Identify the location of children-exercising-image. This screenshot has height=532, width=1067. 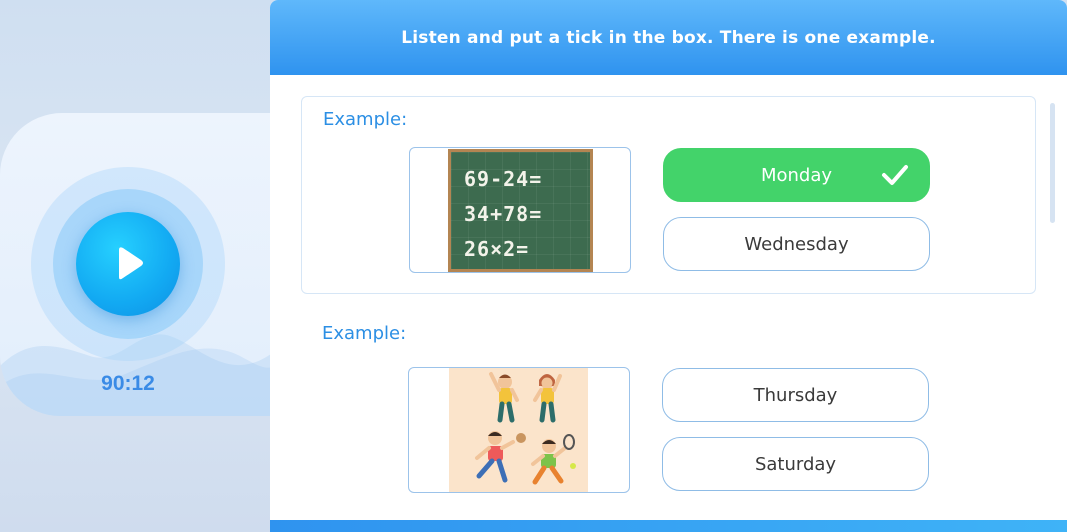
(518, 430).